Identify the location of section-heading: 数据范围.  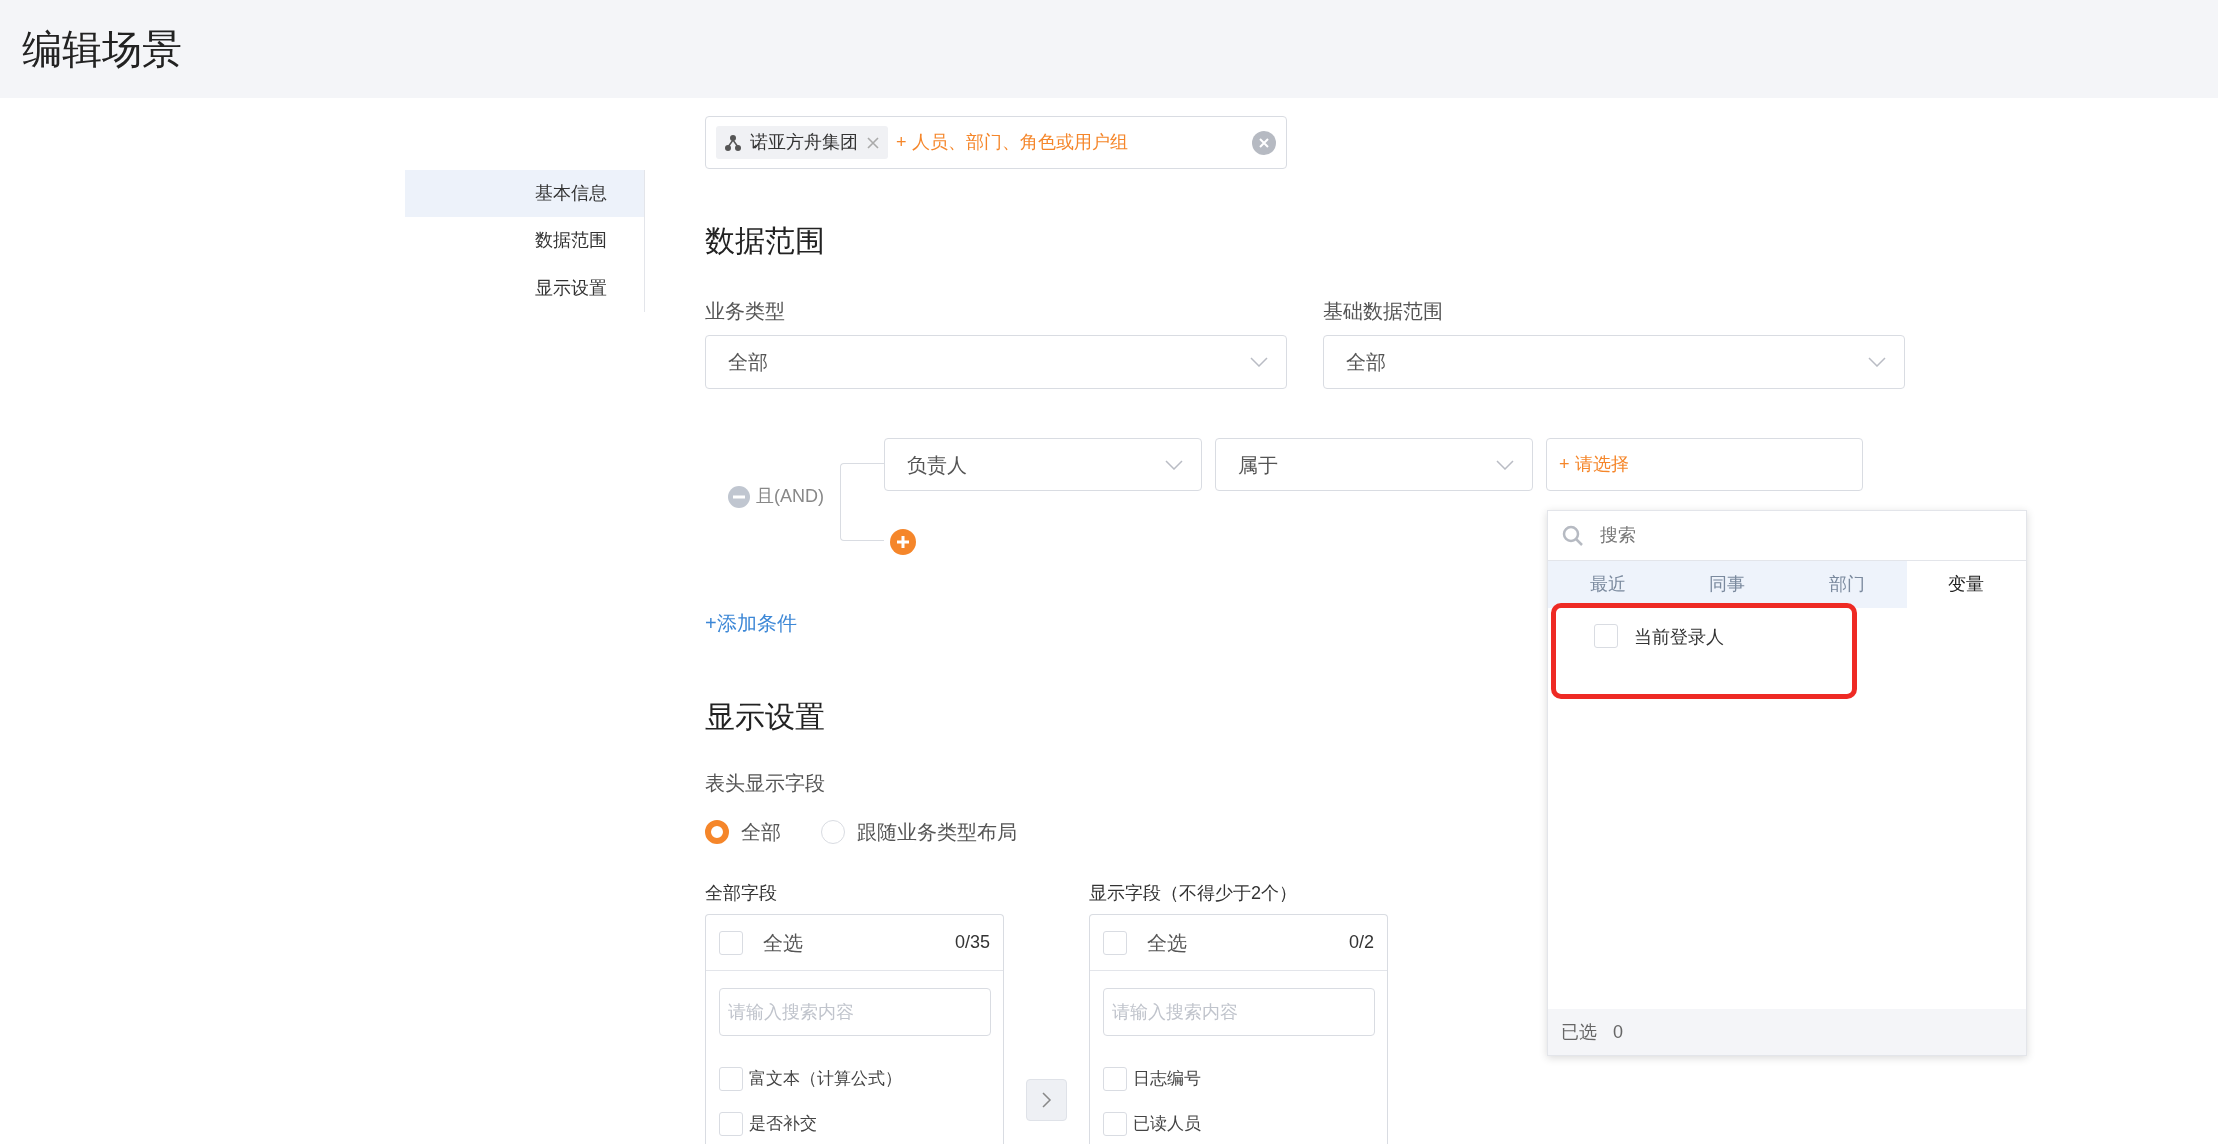
(765, 241).